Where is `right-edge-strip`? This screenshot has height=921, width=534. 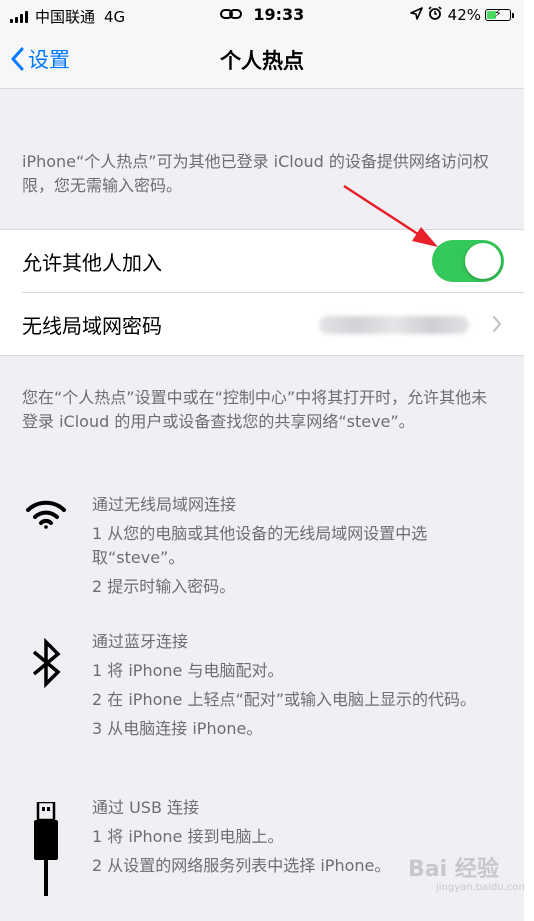
right-edge-strip is located at coordinates (529, 460).